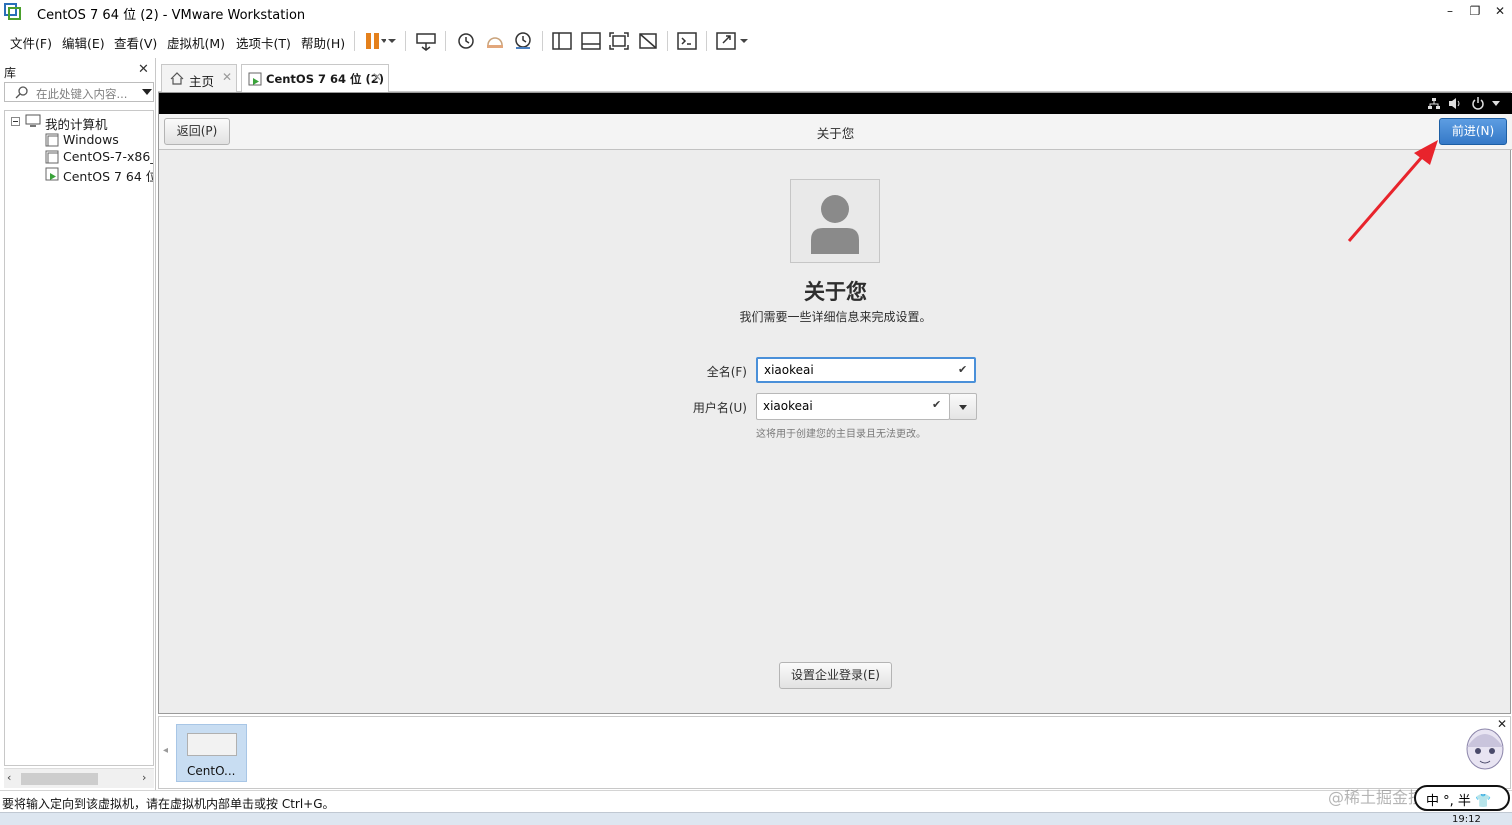 The height and width of the screenshot is (825, 1512). Describe the element at coordinates (15, 121) in the screenshot. I see `collapse-icon` at that location.